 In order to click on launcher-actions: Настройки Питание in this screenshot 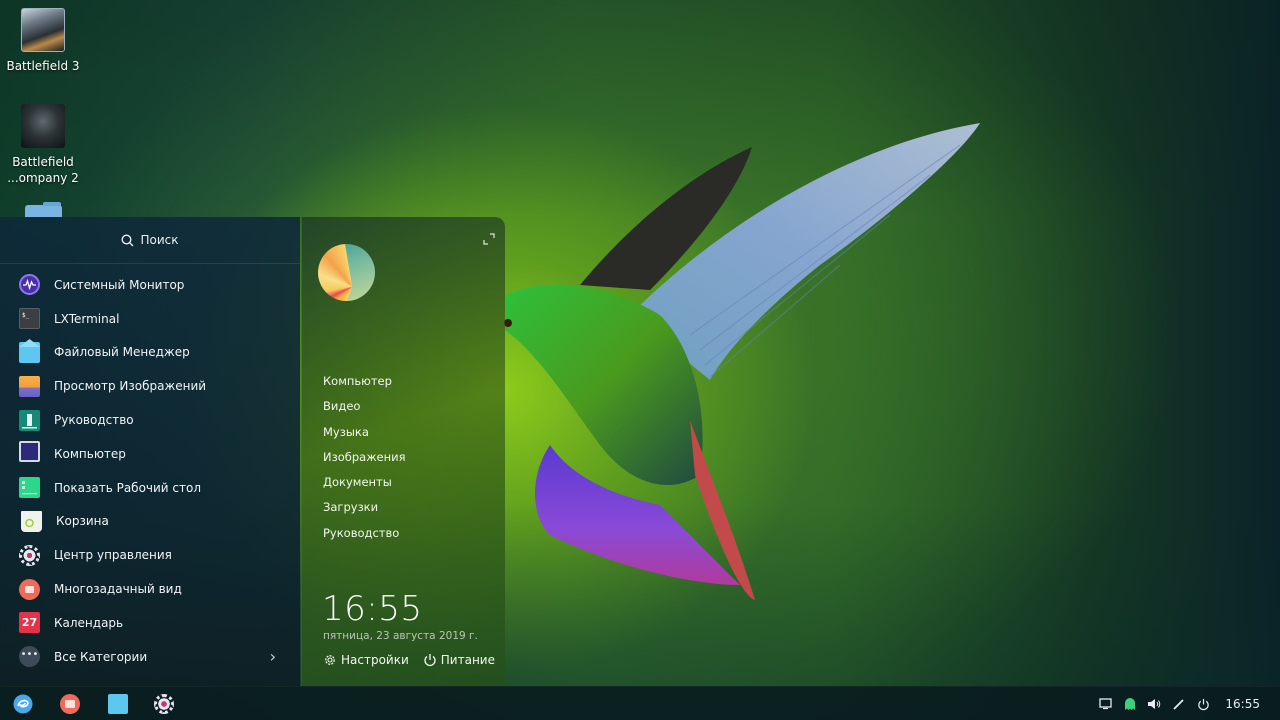, I will do `click(409, 660)`.